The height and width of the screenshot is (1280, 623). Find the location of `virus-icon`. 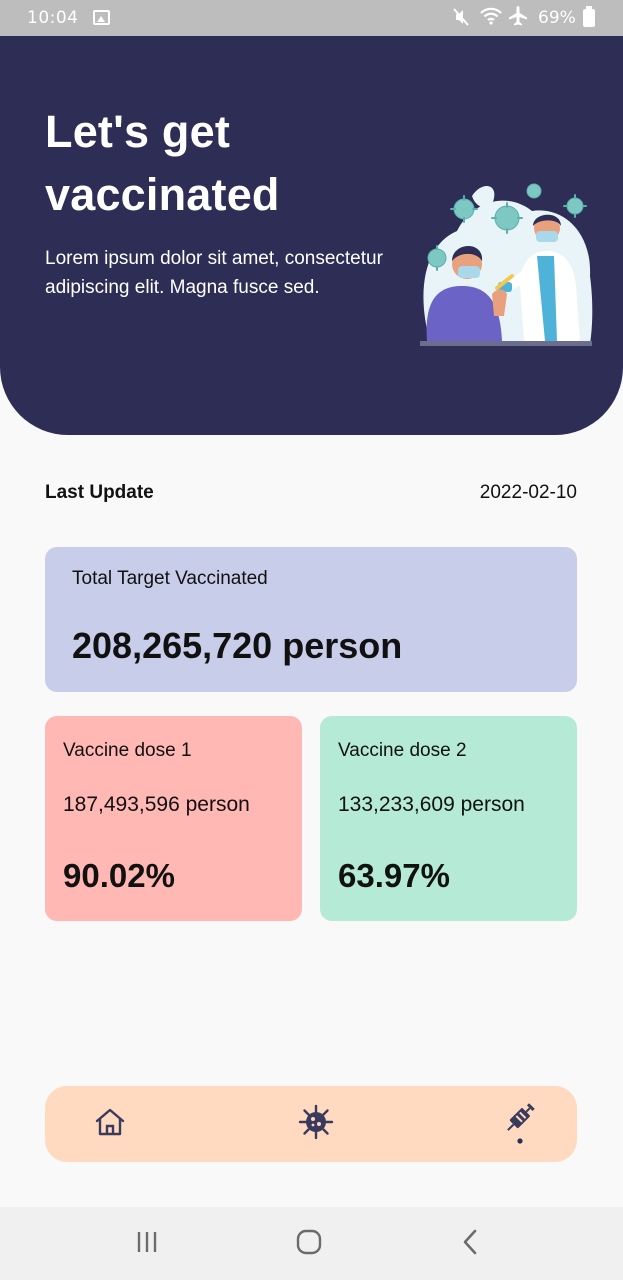

virus-icon is located at coordinates (316, 1124).